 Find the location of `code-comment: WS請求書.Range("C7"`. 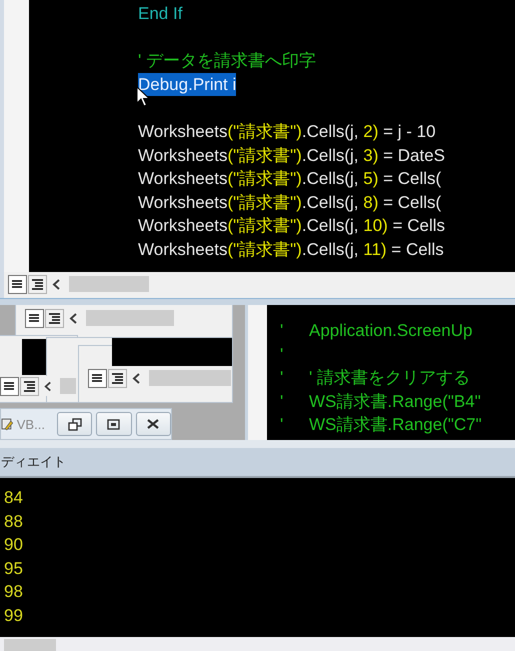

code-comment: WS請求書.Range("C7" is located at coordinates (395, 425).